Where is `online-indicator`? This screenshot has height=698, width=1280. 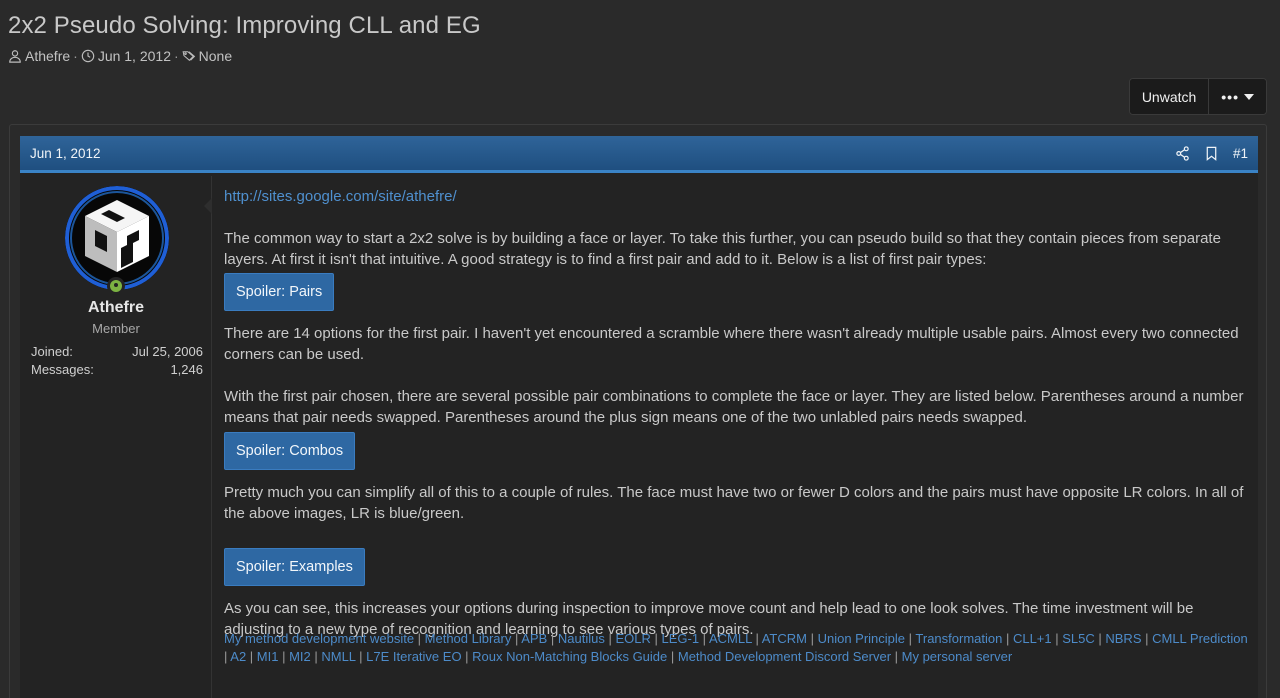 online-indicator is located at coordinates (116, 286).